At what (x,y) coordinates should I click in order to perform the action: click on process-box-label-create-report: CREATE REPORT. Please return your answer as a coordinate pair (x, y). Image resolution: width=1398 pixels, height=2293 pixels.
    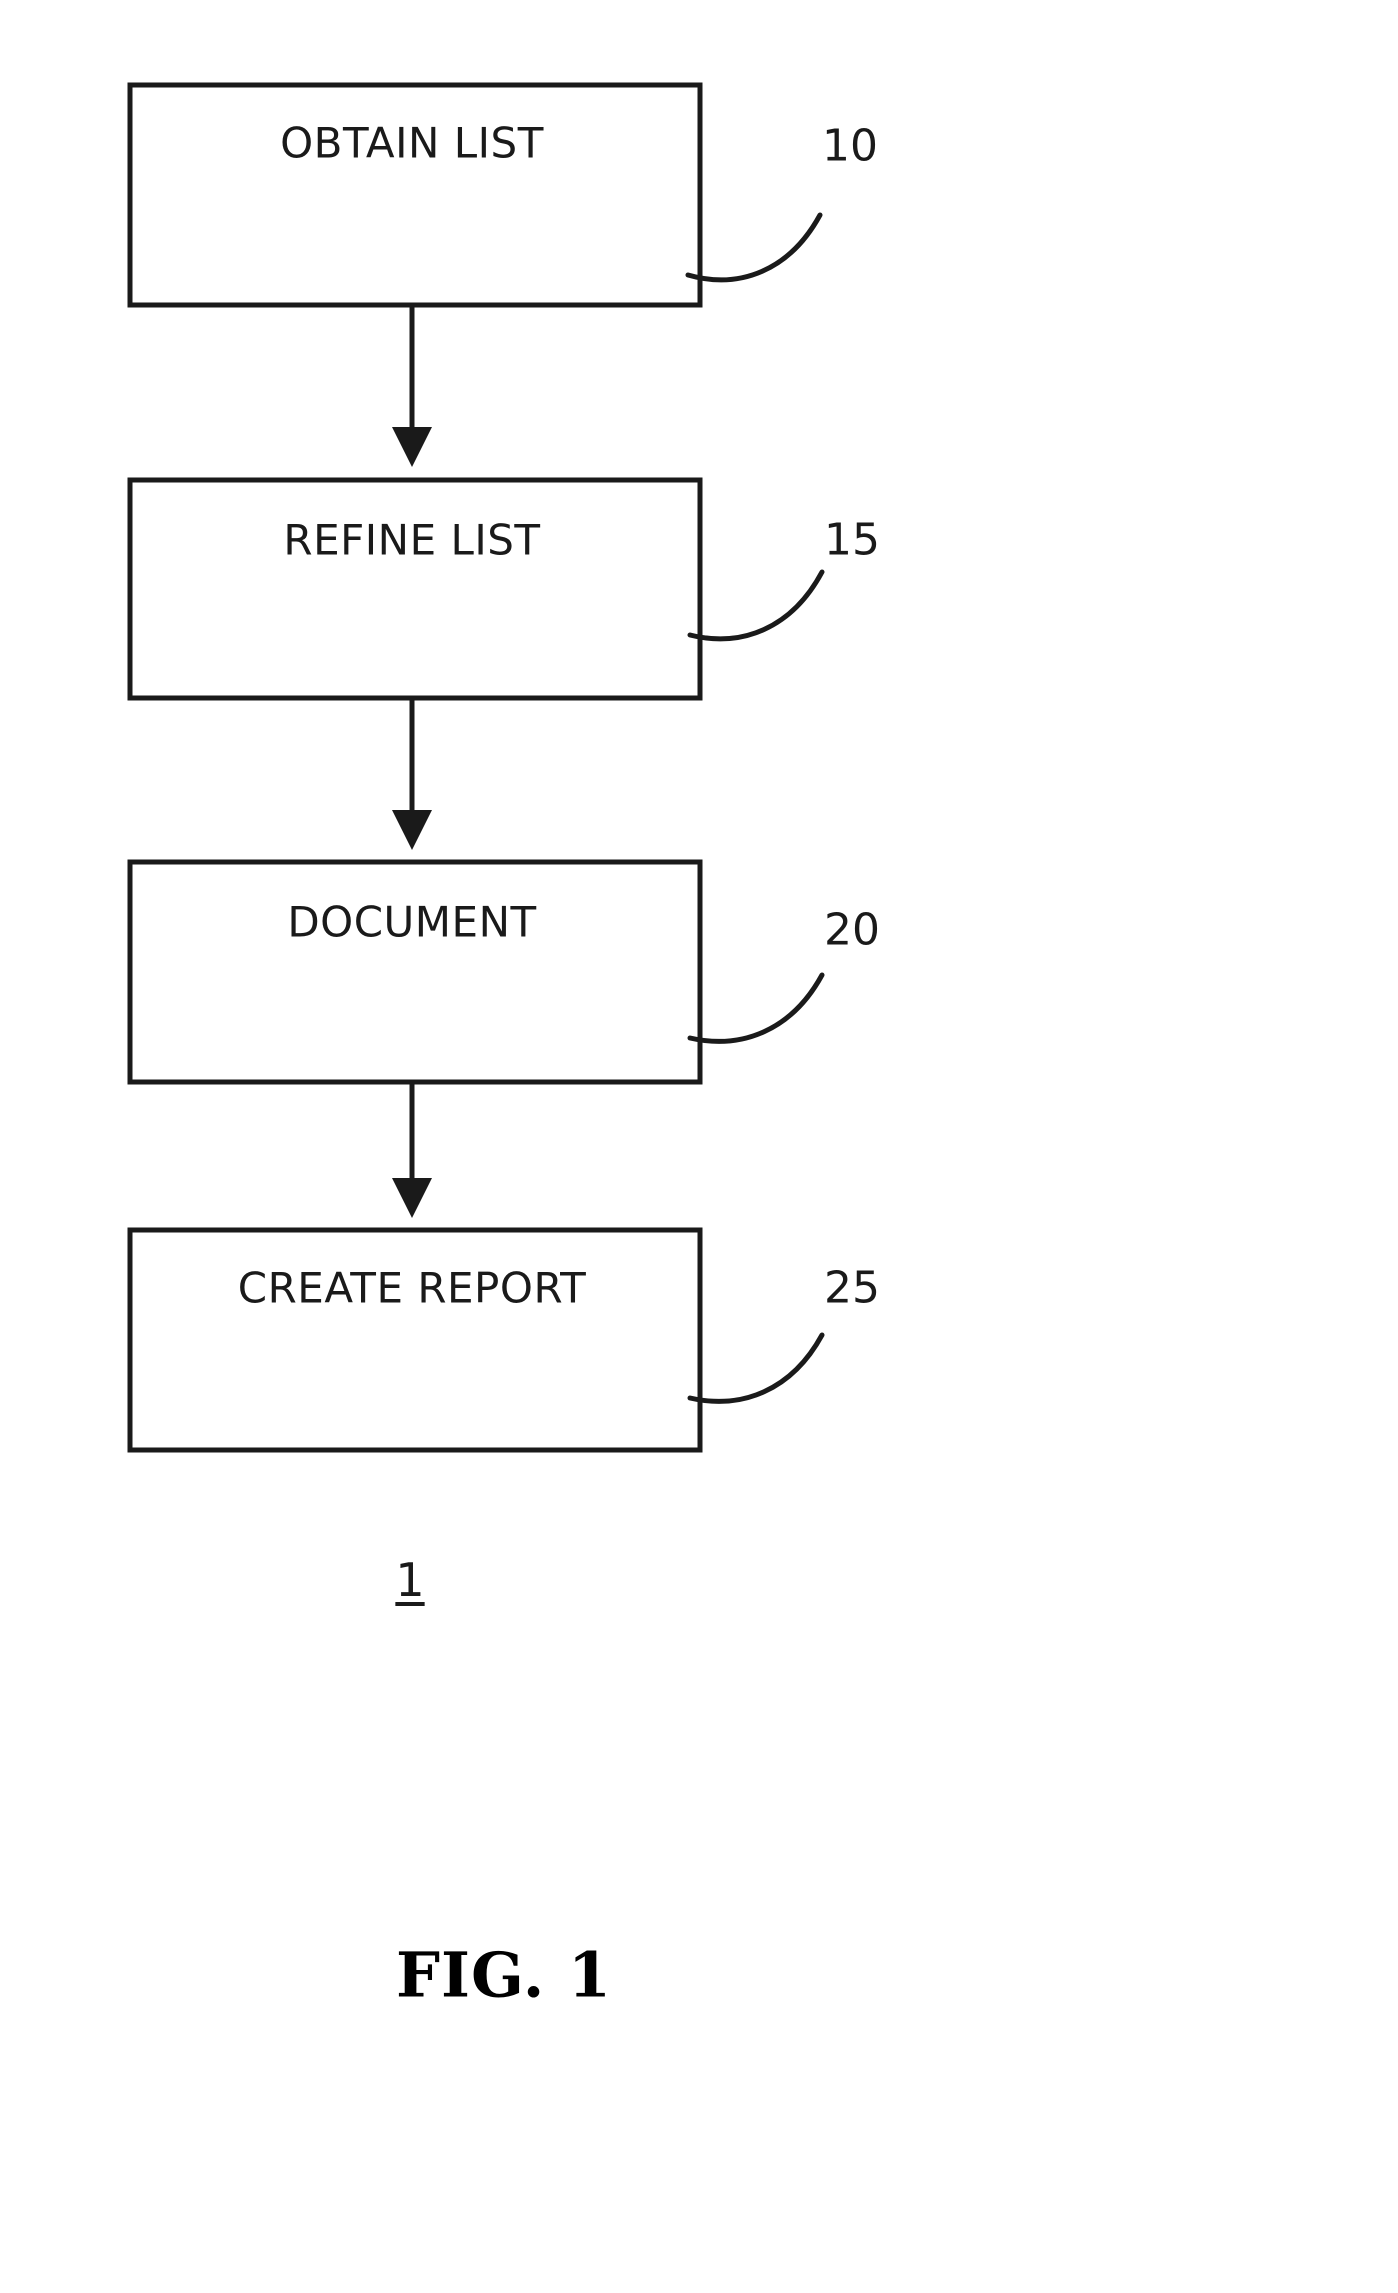
    Looking at the image, I should click on (412, 1288).